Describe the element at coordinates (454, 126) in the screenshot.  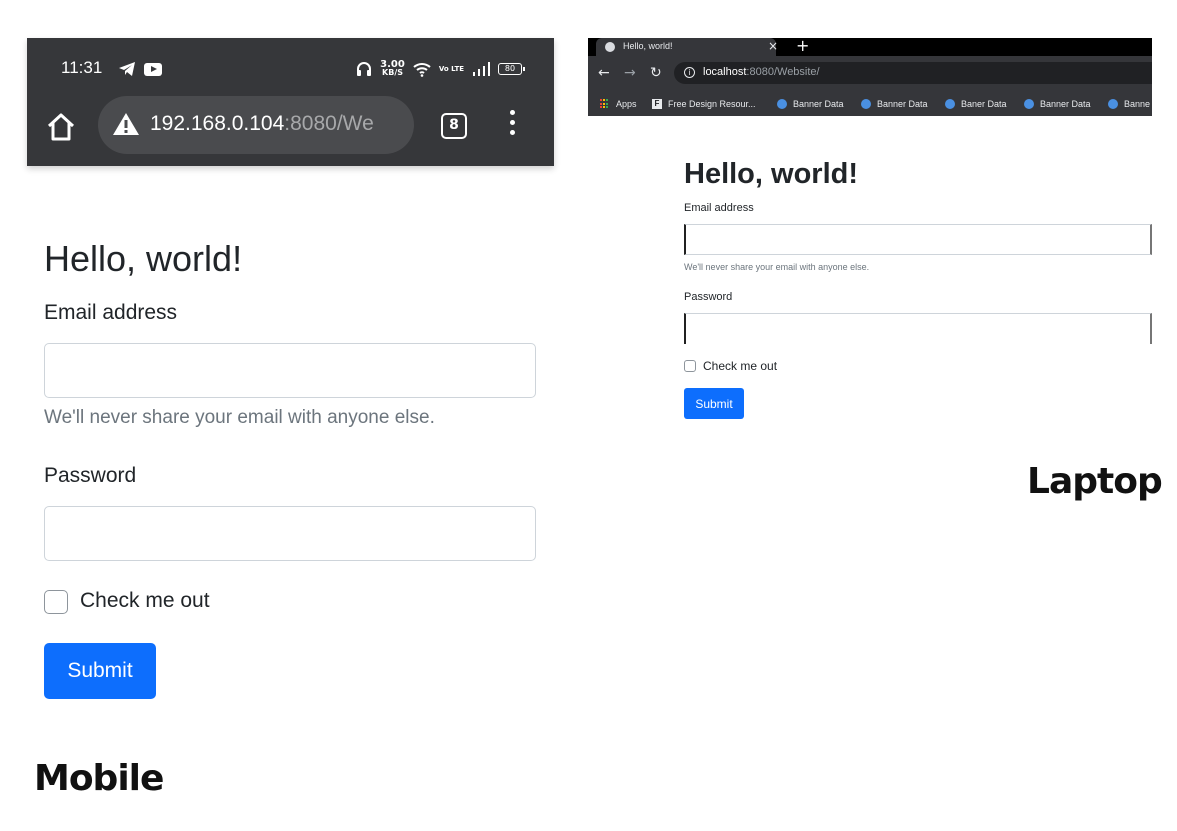
I see `tab-switcher-button: 8` at that location.